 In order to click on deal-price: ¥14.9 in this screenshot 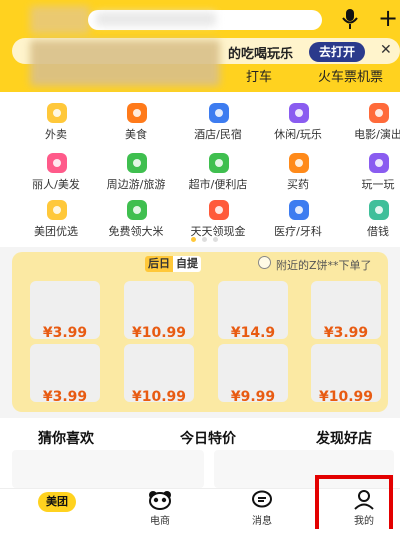, I will do `click(253, 333)`.